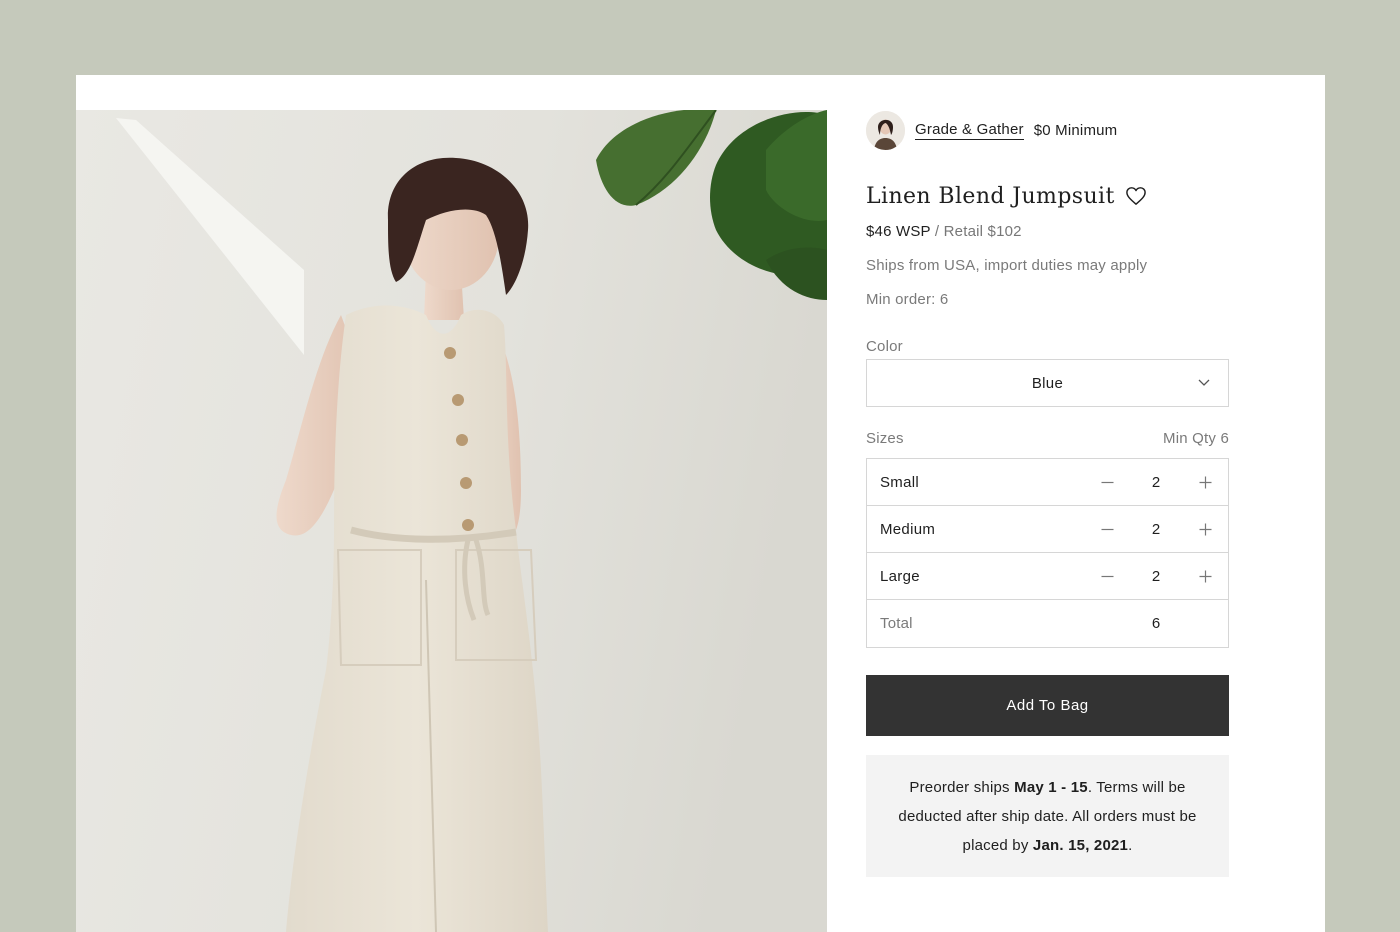  I want to click on size-name: Small, so click(900, 482).